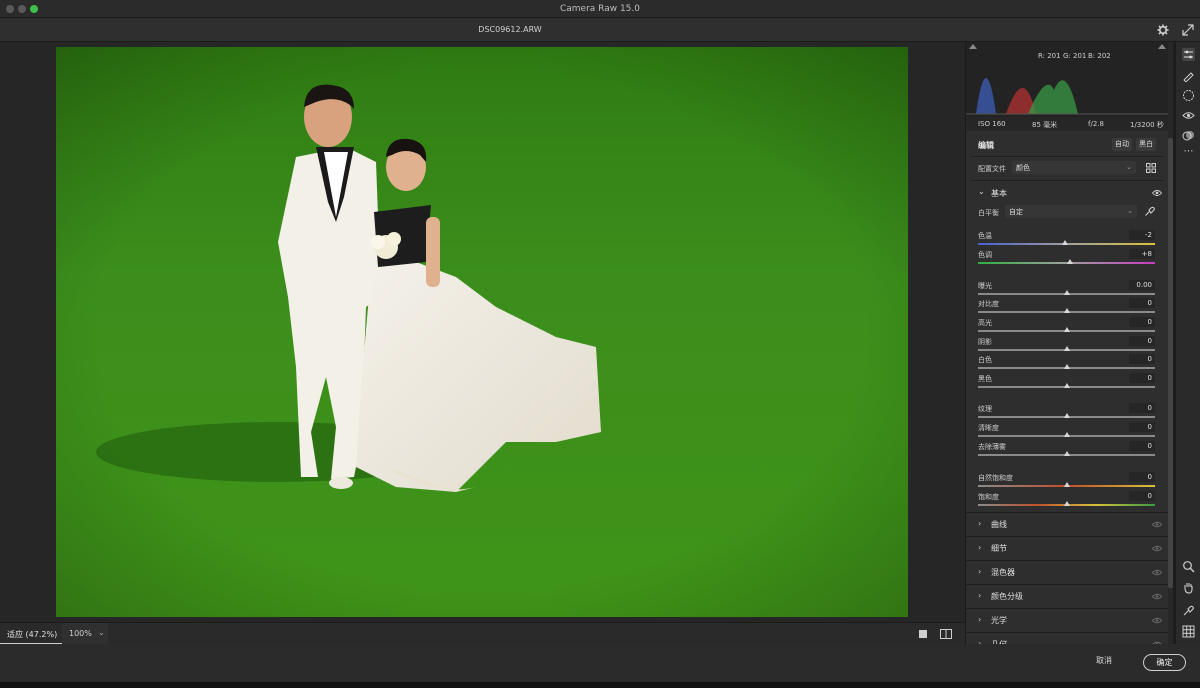  I want to click on white-balance-label: 白平衡, so click(988, 213).